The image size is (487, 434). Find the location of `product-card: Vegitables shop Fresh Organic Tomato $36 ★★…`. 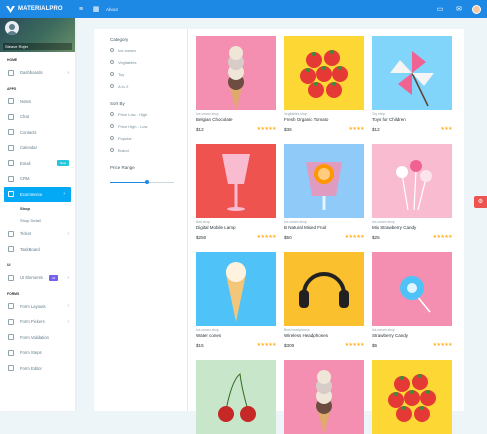

product-card: Vegitables shop Fresh Organic Tomato $36 ★★… is located at coordinates (324, 84).